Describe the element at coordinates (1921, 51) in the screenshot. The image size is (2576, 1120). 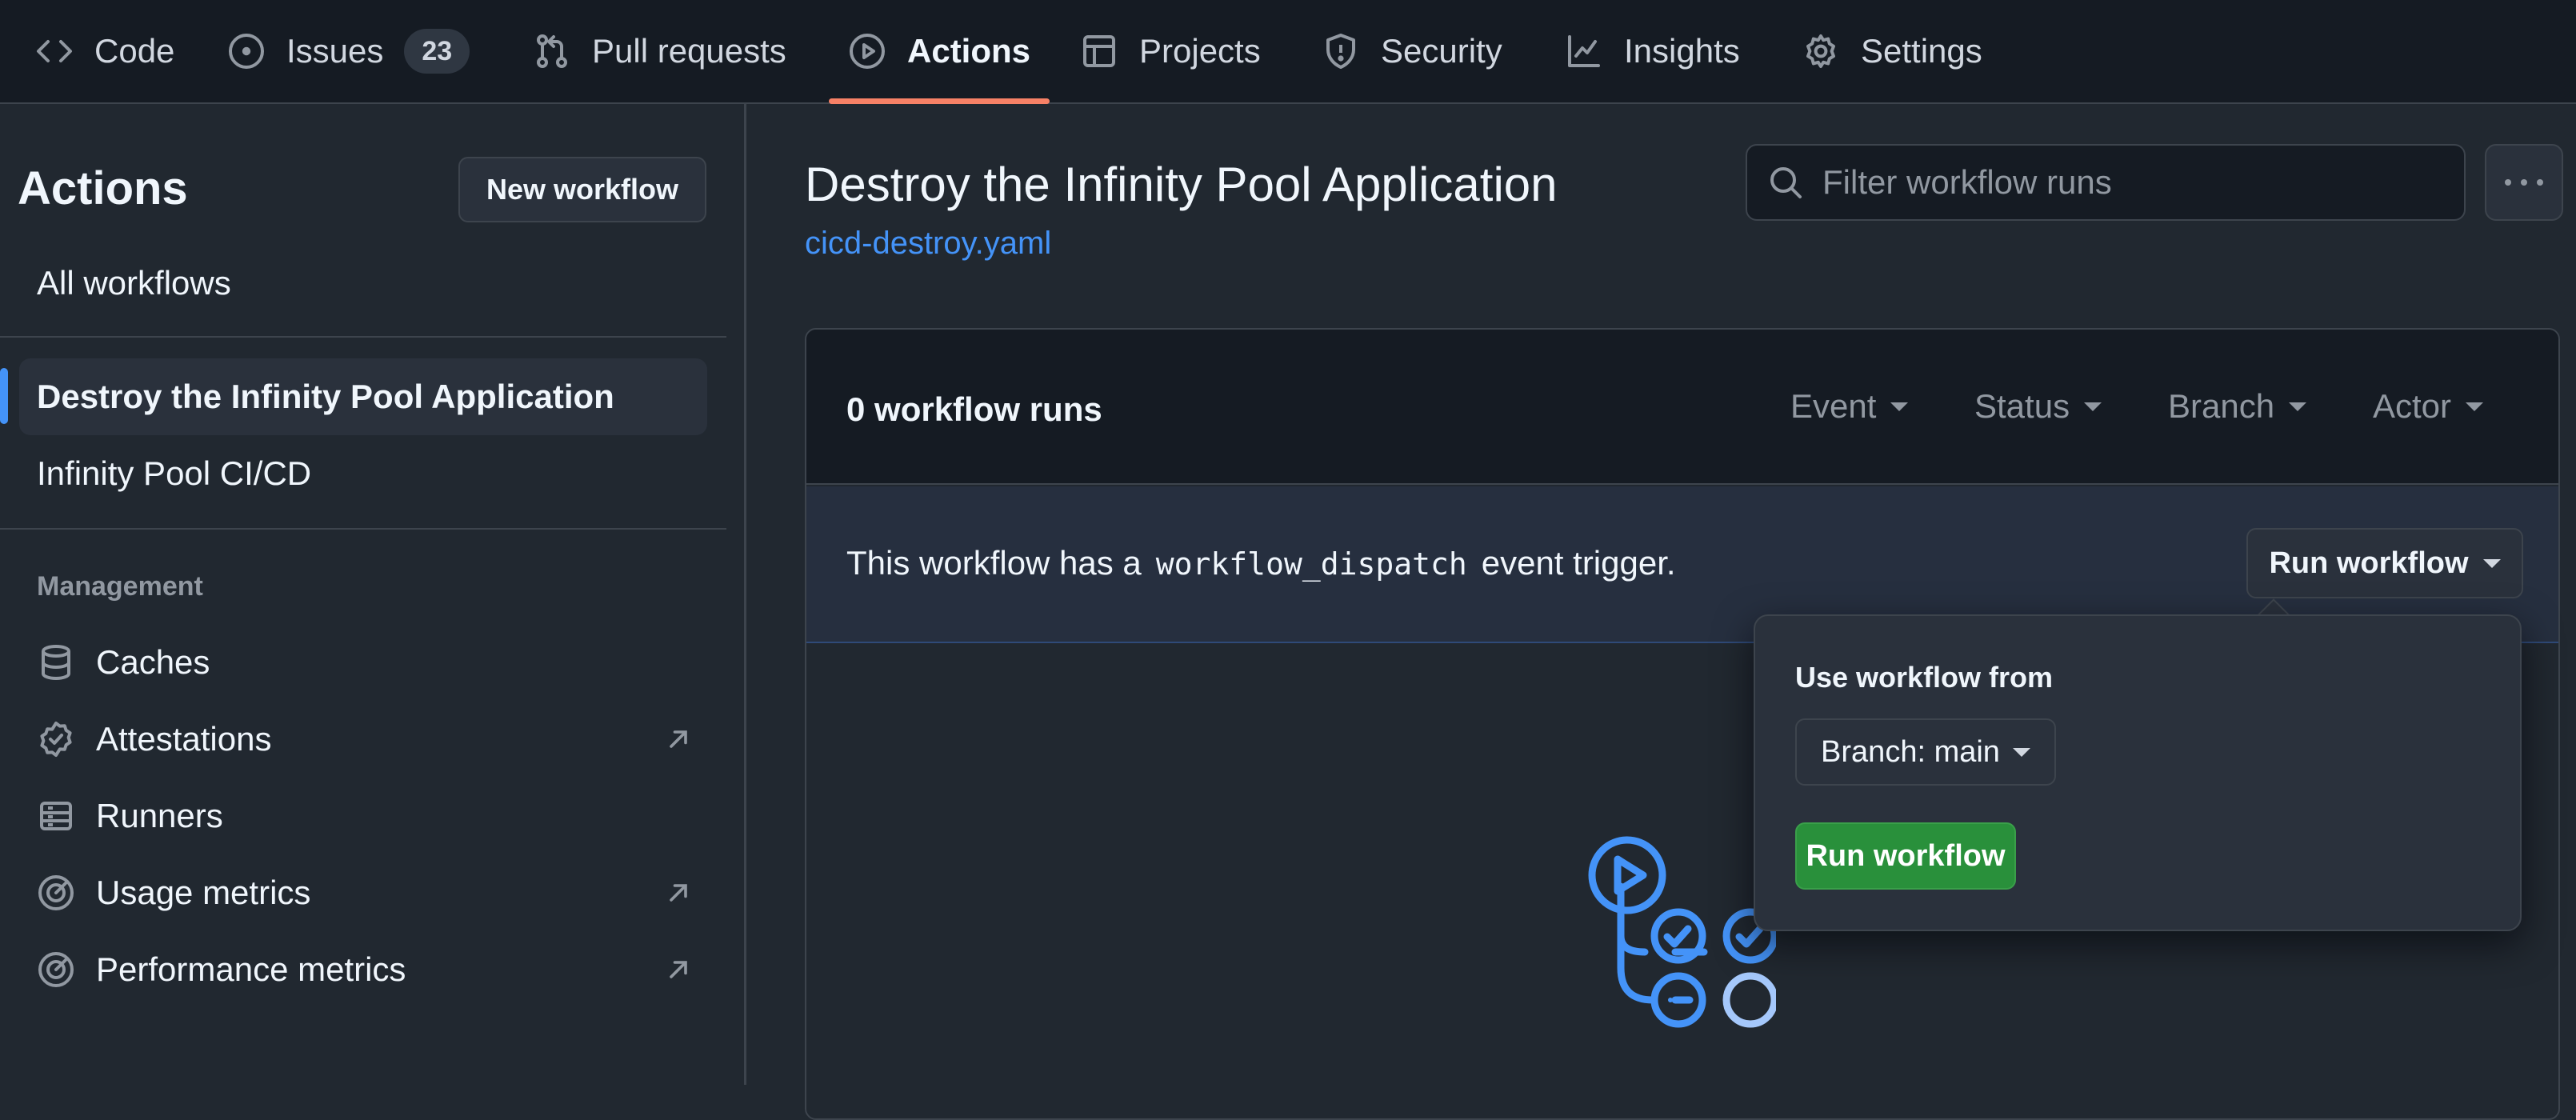
I see `tab-label: Settings` at that location.